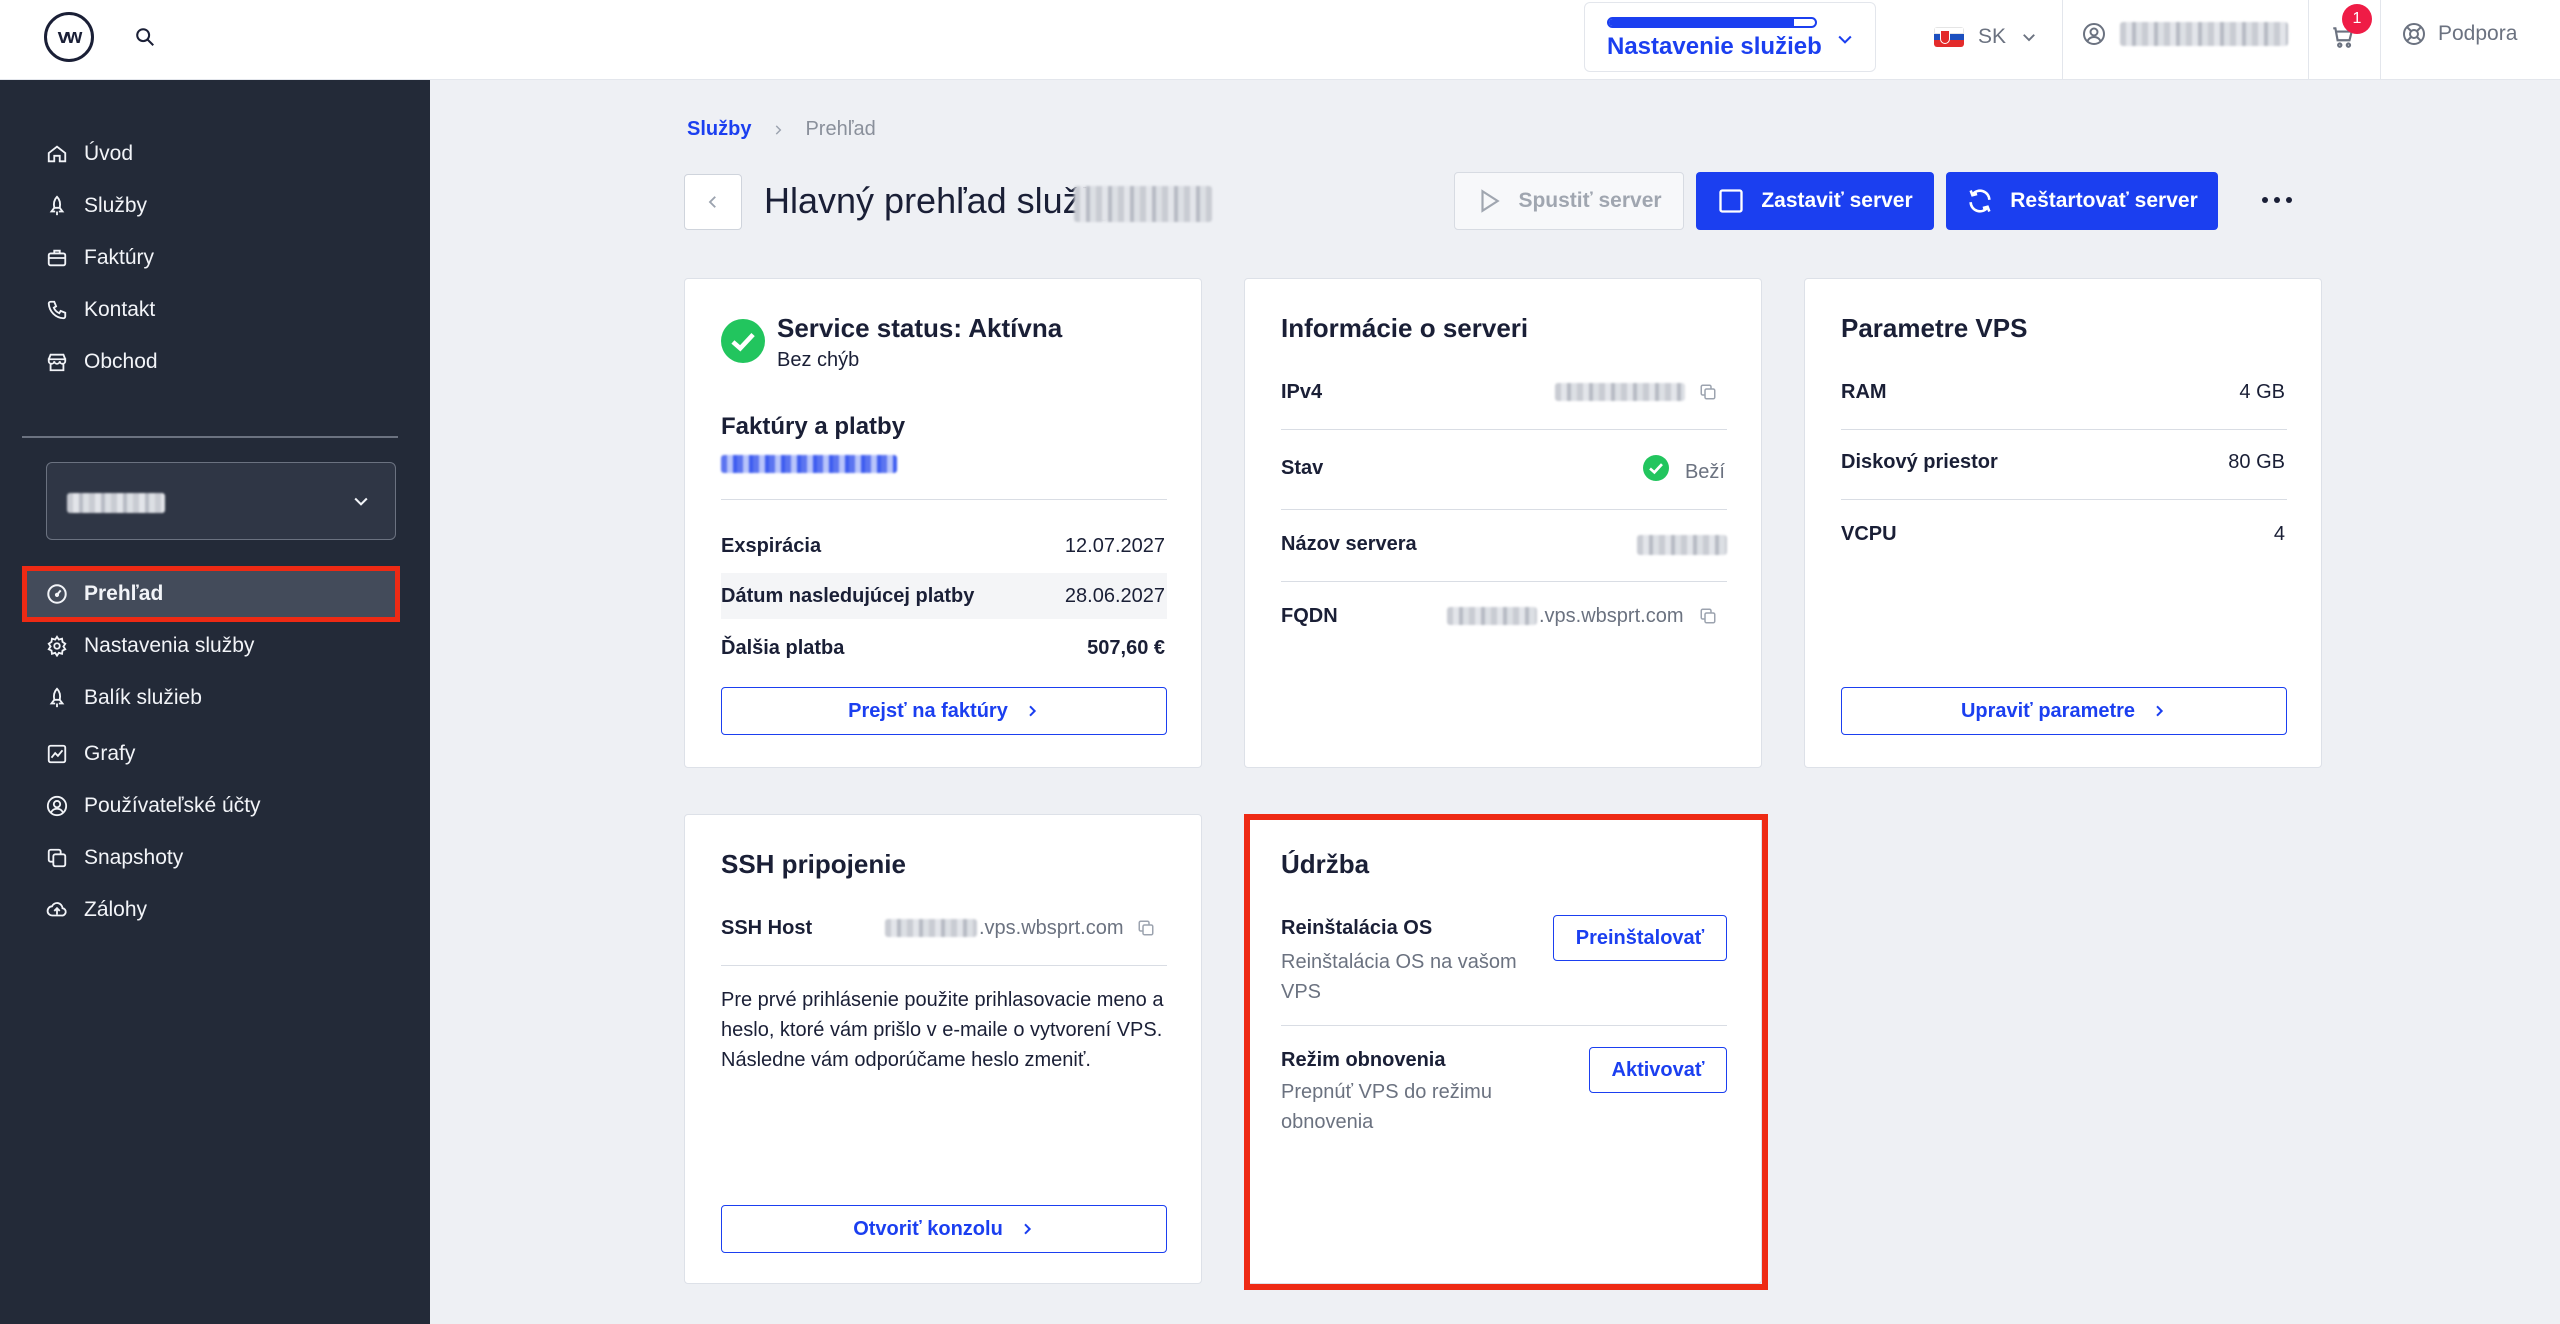  I want to click on ipv4-label: IPv4, so click(1302, 392).